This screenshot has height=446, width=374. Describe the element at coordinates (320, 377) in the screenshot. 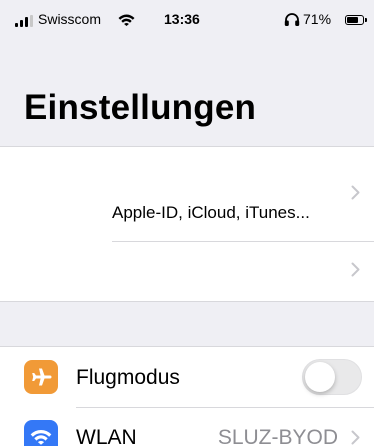

I see `toggle-knob` at that location.